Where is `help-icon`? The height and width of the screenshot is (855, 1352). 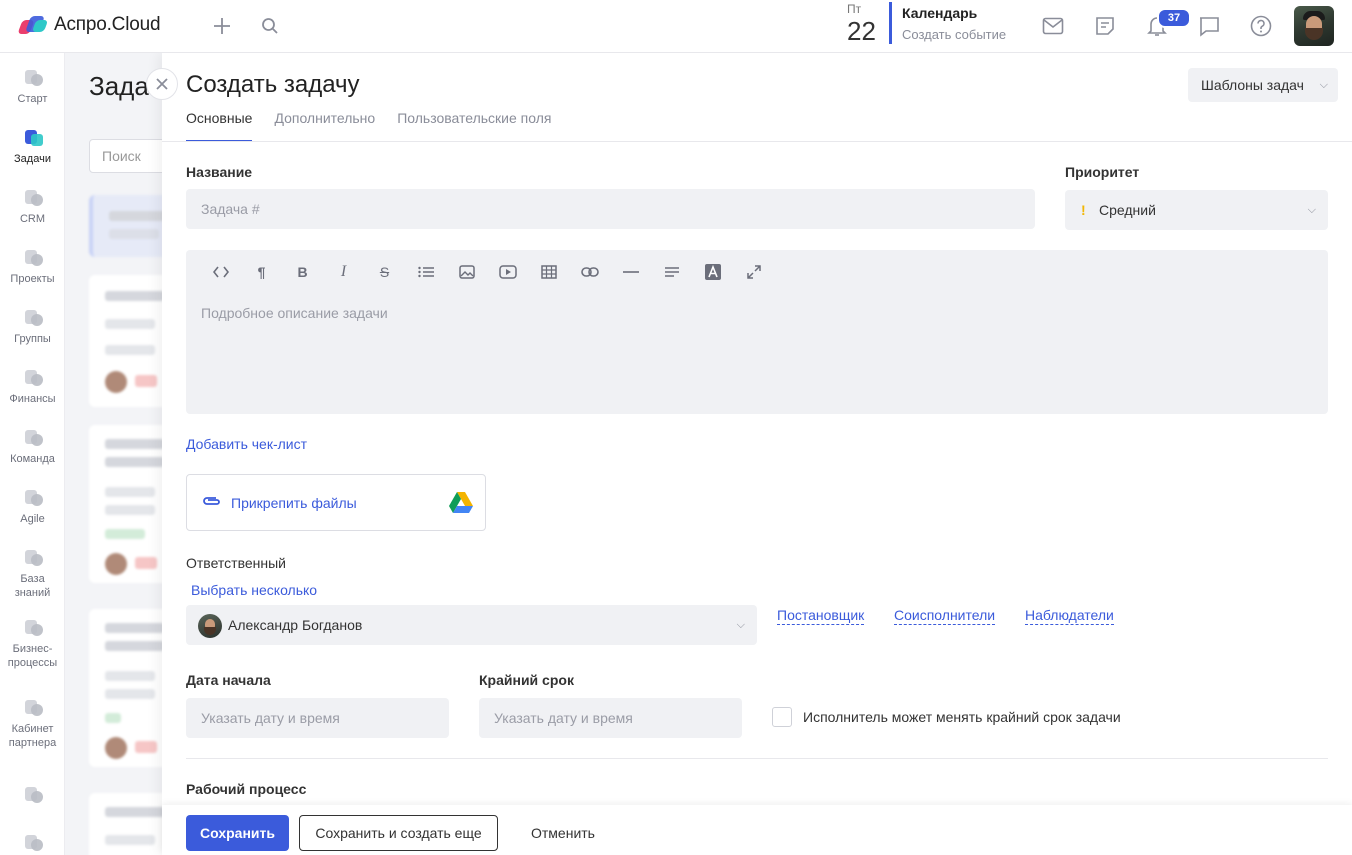 help-icon is located at coordinates (1261, 26).